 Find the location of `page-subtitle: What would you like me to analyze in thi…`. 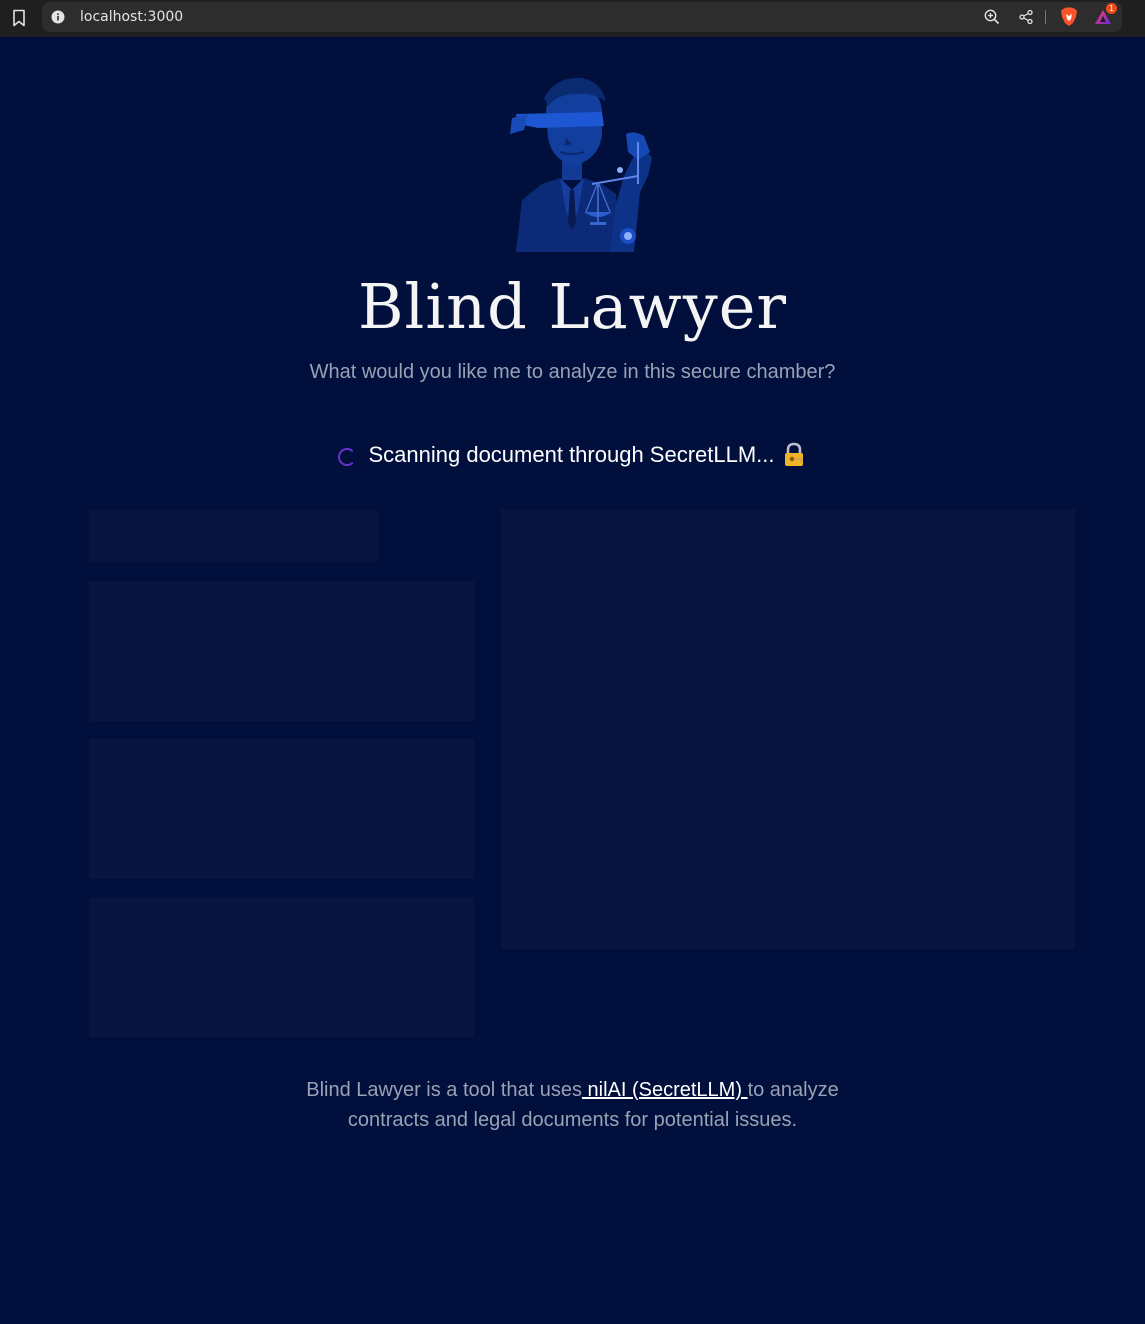

page-subtitle: What would you like me to analyze in thi… is located at coordinates (572, 372).